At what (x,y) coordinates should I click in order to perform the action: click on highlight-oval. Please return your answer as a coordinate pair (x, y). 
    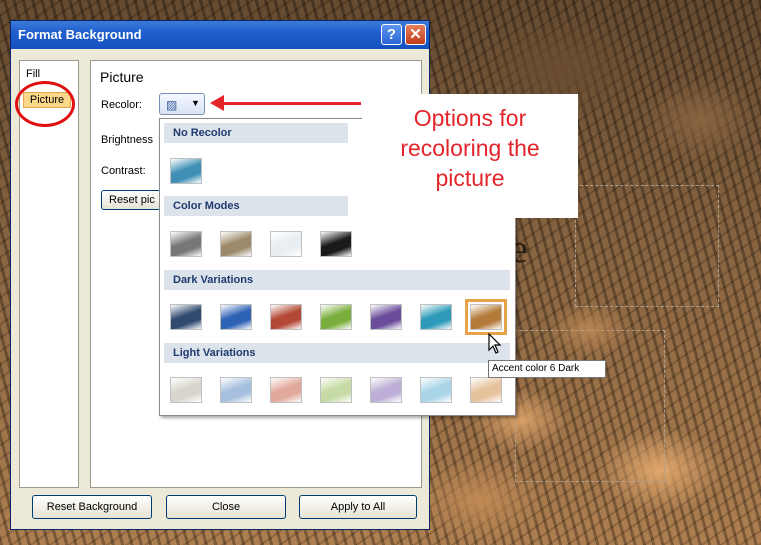
    Looking at the image, I should click on (45, 104).